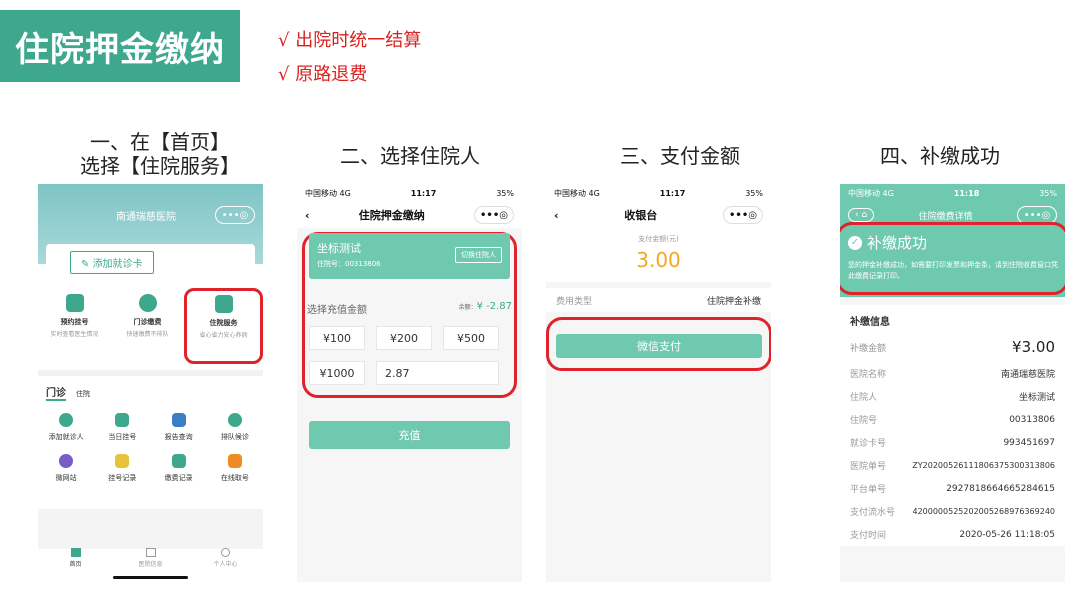 This screenshot has width=1080, height=608. I want to click on pencil-icon: ✎, so click(87, 264).